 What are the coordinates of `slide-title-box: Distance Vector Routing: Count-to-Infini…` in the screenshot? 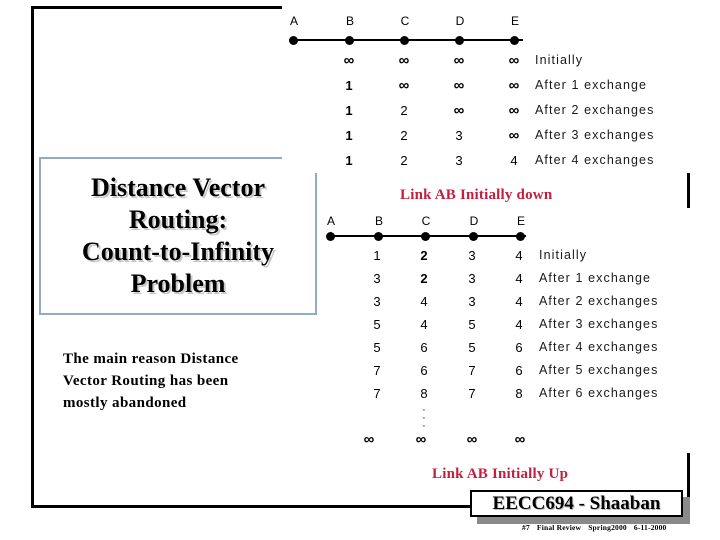 It's located at (178, 236).